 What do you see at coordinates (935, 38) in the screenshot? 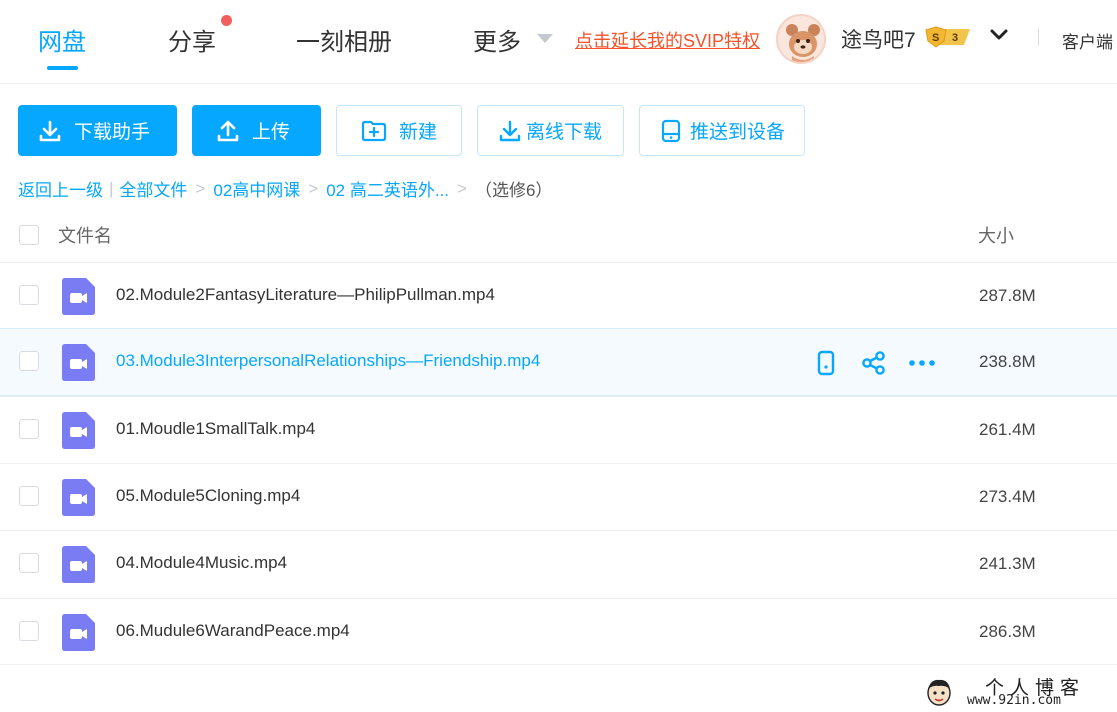
I see `vip-symbol: S` at bounding box center [935, 38].